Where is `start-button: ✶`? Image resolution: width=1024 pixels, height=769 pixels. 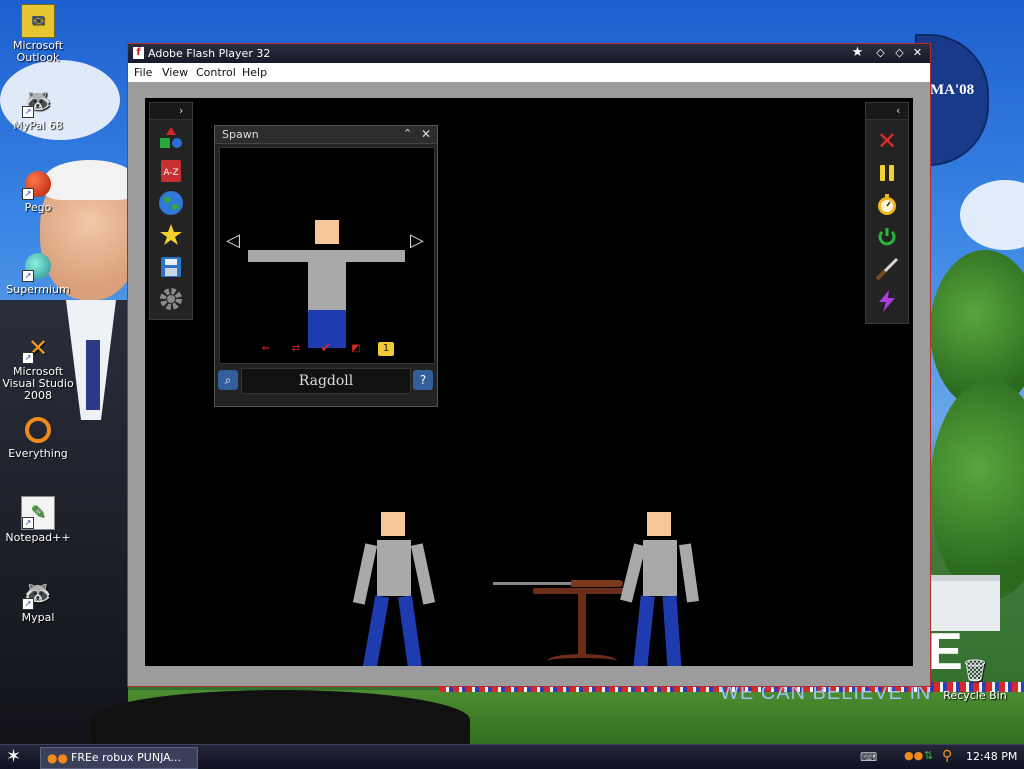 start-button: ✶ is located at coordinates (13, 756).